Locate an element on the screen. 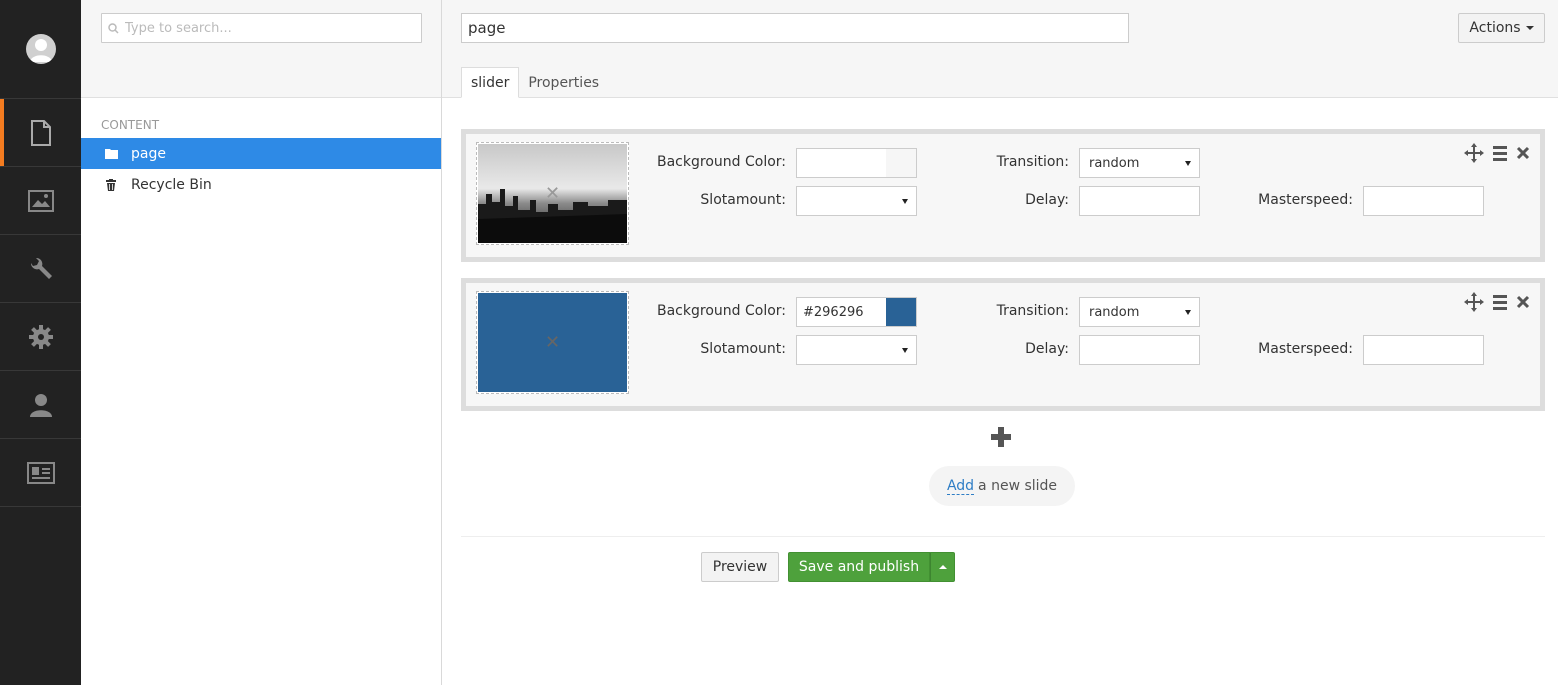  nav-item-content is located at coordinates (40, 133).